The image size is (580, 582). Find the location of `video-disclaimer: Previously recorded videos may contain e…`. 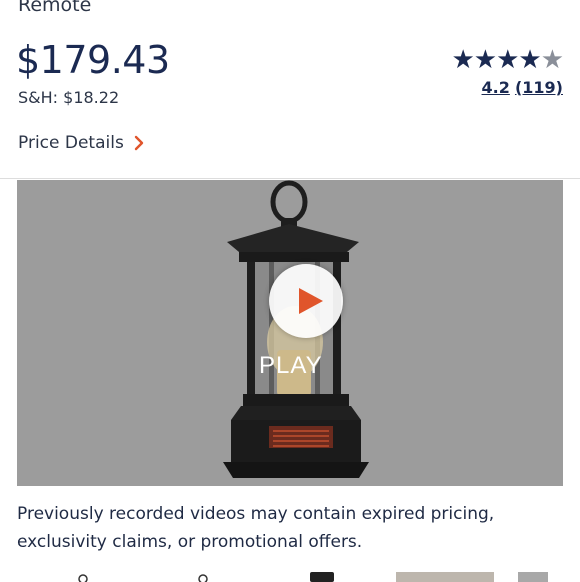

video-disclaimer: Previously recorded videos may contain e… is located at coordinates (256, 528).